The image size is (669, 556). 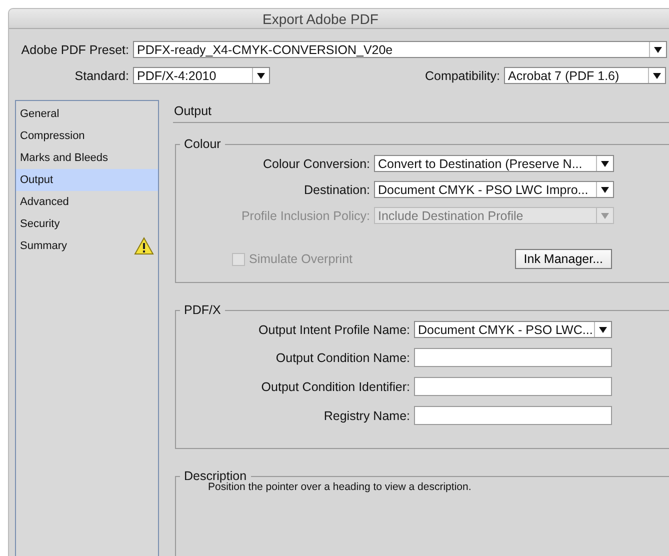 I want to click on preset-dropdown: PDFX-ready_X4-CMYK-CONVERSION_V20e, so click(x=400, y=49).